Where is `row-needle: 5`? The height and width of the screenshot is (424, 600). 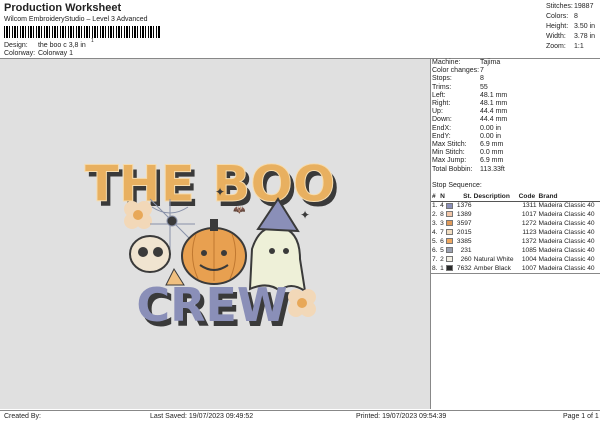
row-needle: 5 is located at coordinates (447, 250).